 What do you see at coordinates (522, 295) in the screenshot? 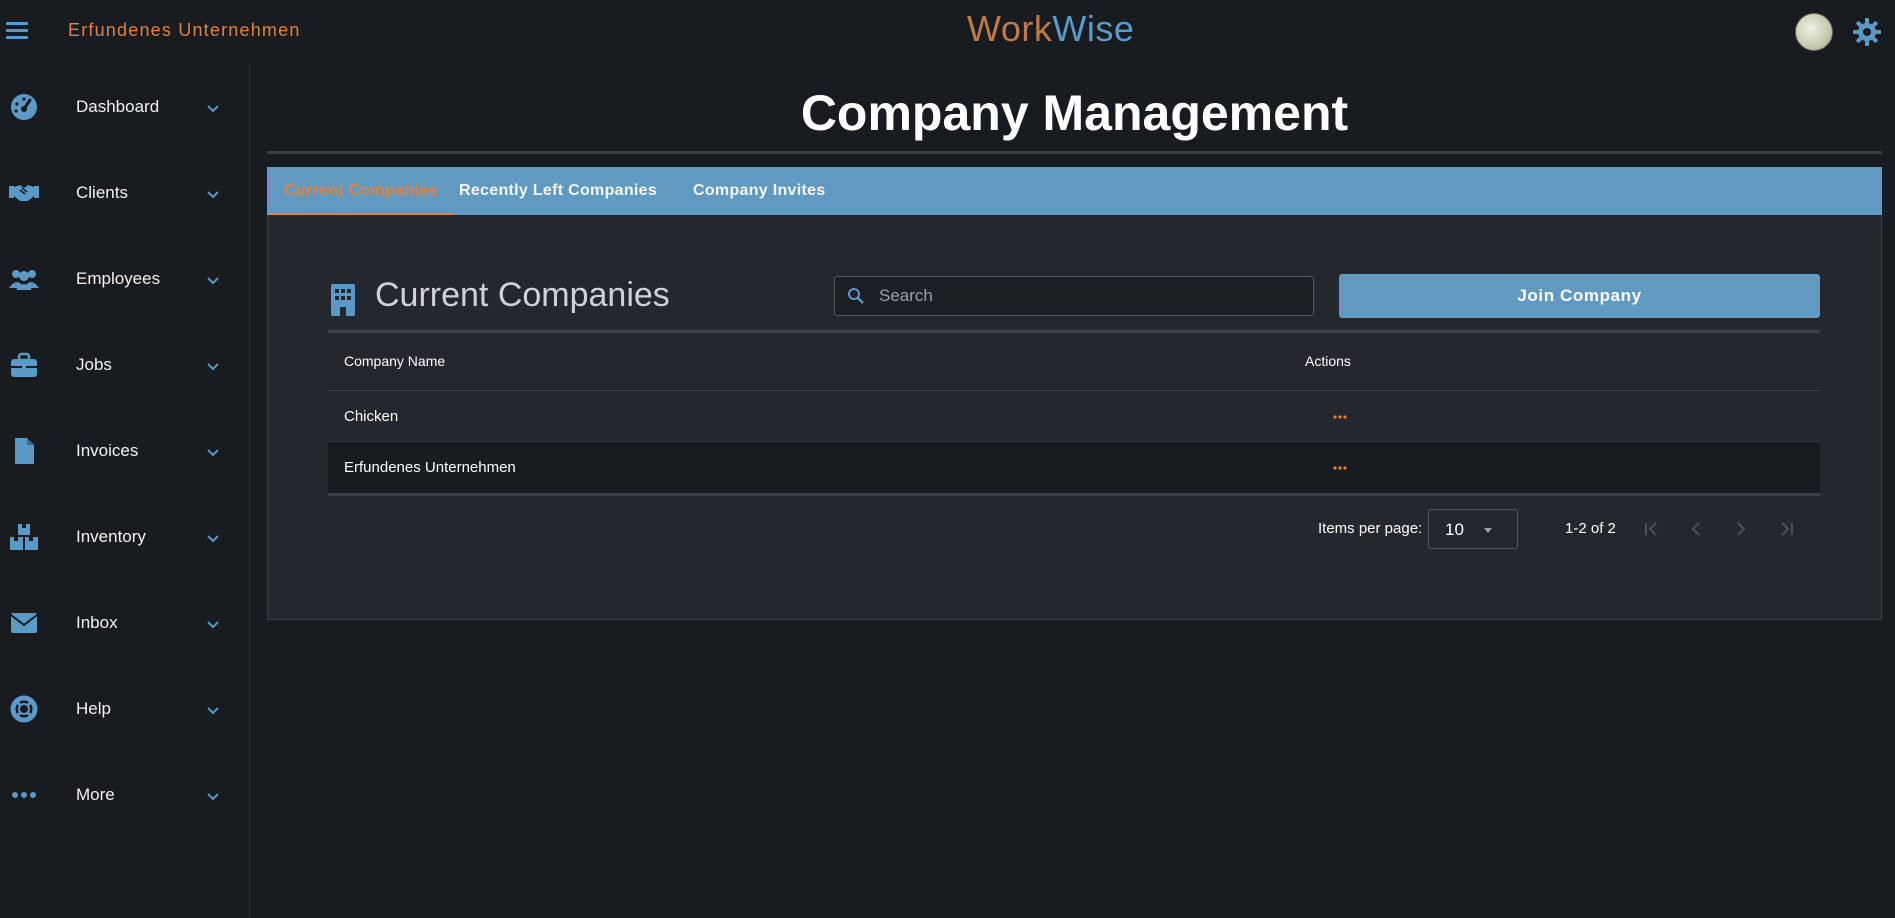
I see `section-title: Current Companies` at bounding box center [522, 295].